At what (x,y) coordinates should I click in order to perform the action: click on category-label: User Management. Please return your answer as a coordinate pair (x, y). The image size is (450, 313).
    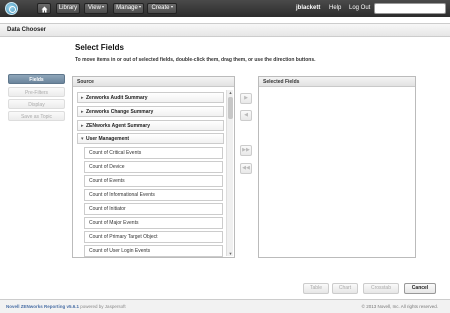
    Looking at the image, I should click on (108, 139).